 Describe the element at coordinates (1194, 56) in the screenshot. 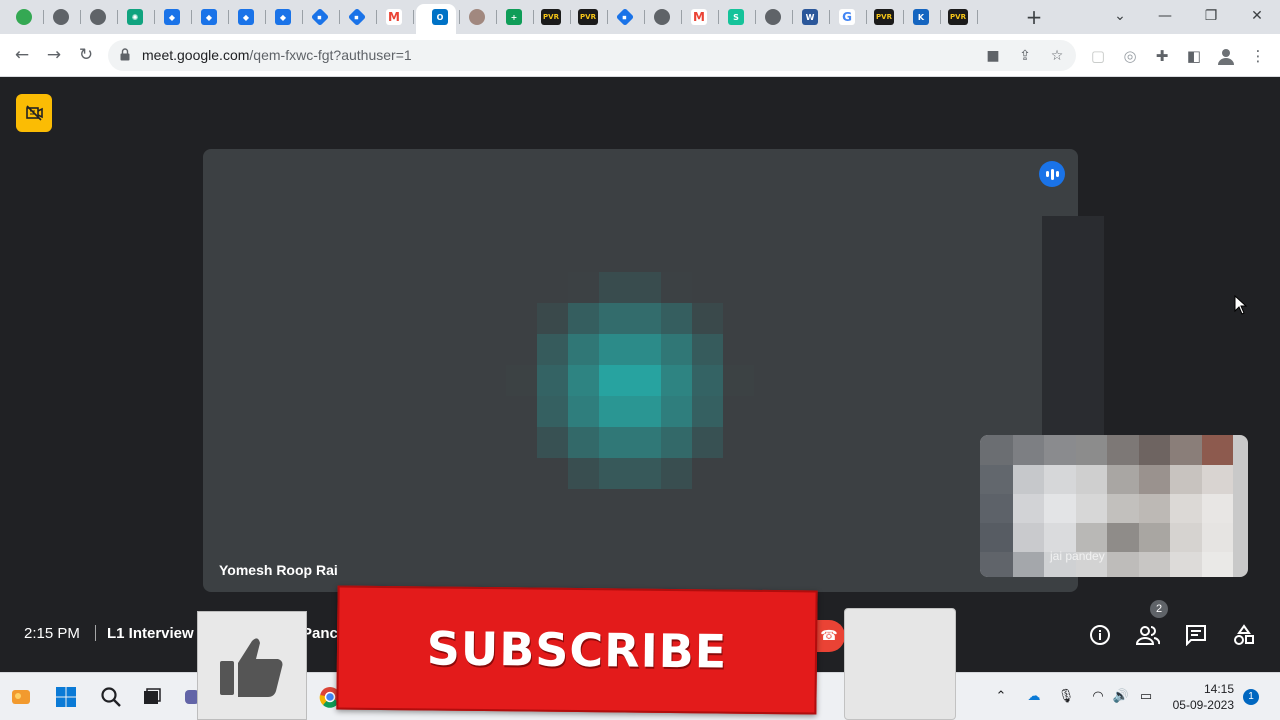

I see `side-panel-icon: ◧` at that location.